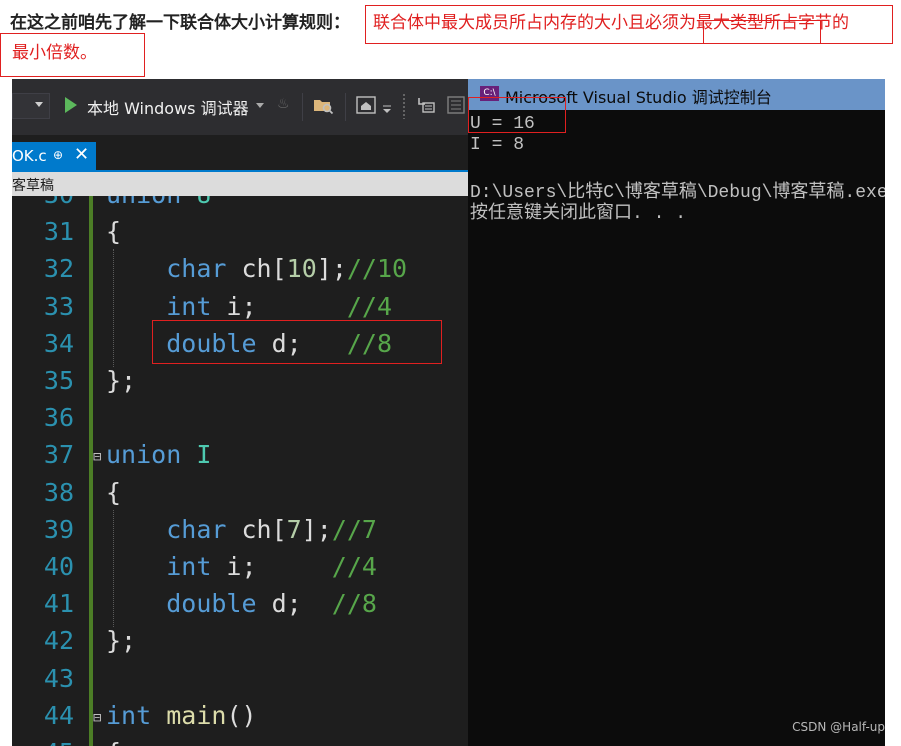  What do you see at coordinates (517, 115) in the screenshot?
I see `output-highlight-box` at bounding box center [517, 115].